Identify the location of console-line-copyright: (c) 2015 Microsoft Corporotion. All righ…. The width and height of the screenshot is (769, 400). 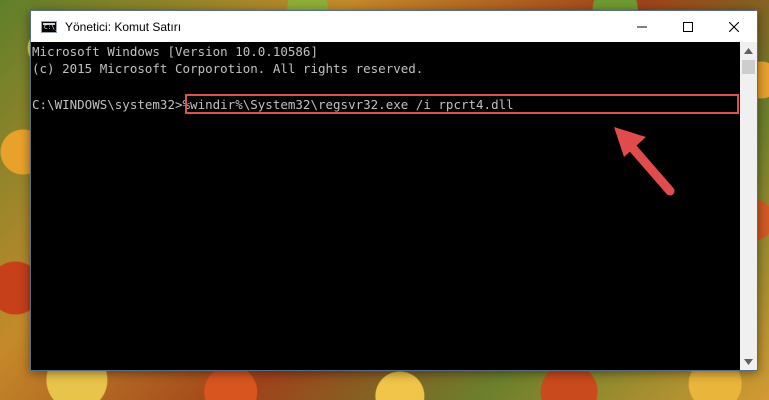
(228, 68).